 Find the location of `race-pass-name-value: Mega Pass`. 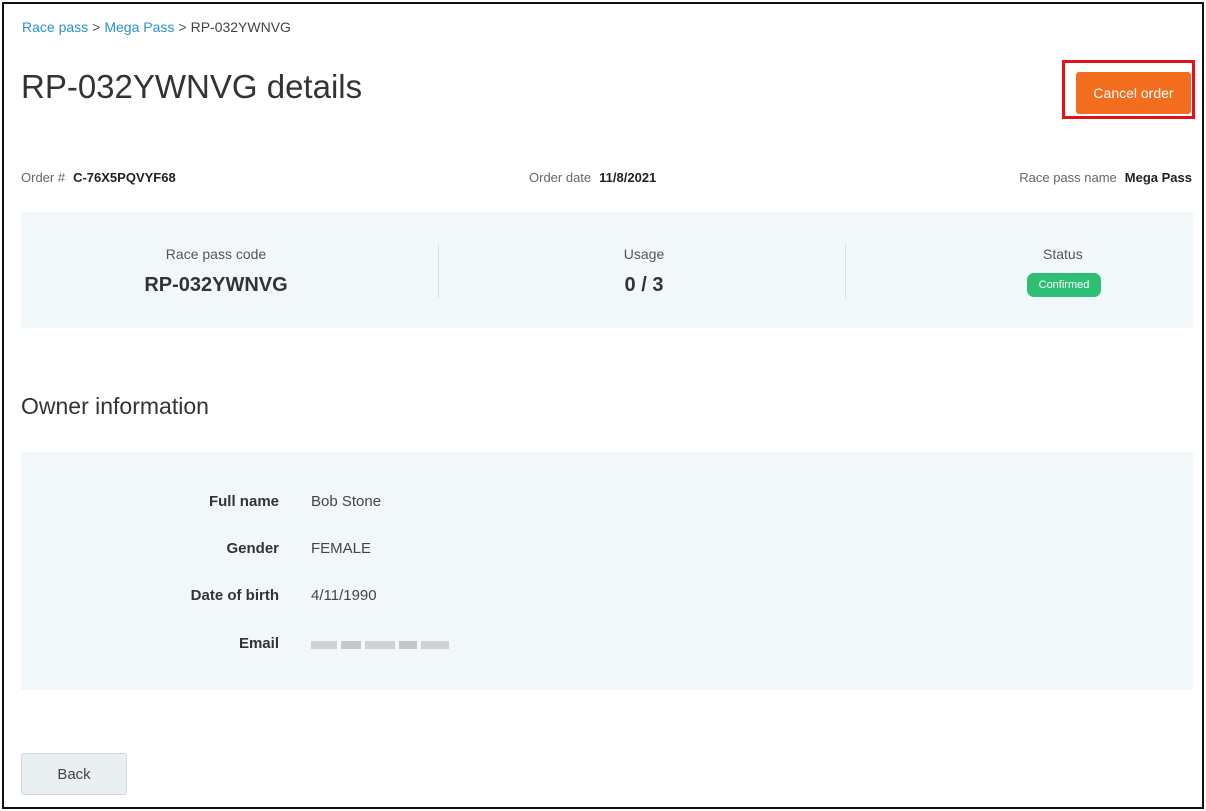

race-pass-name-value: Mega Pass is located at coordinates (1158, 177).